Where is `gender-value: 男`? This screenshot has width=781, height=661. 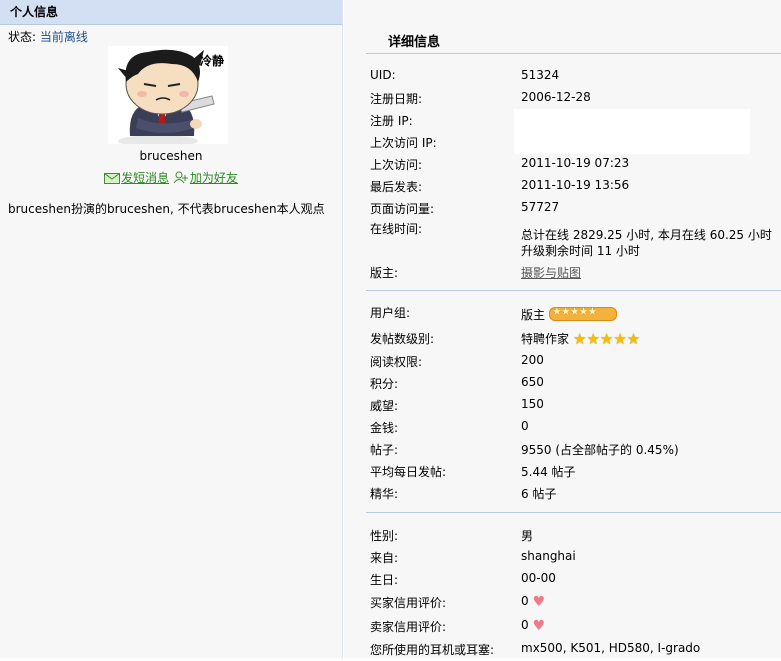 gender-value: 男 is located at coordinates (527, 536).